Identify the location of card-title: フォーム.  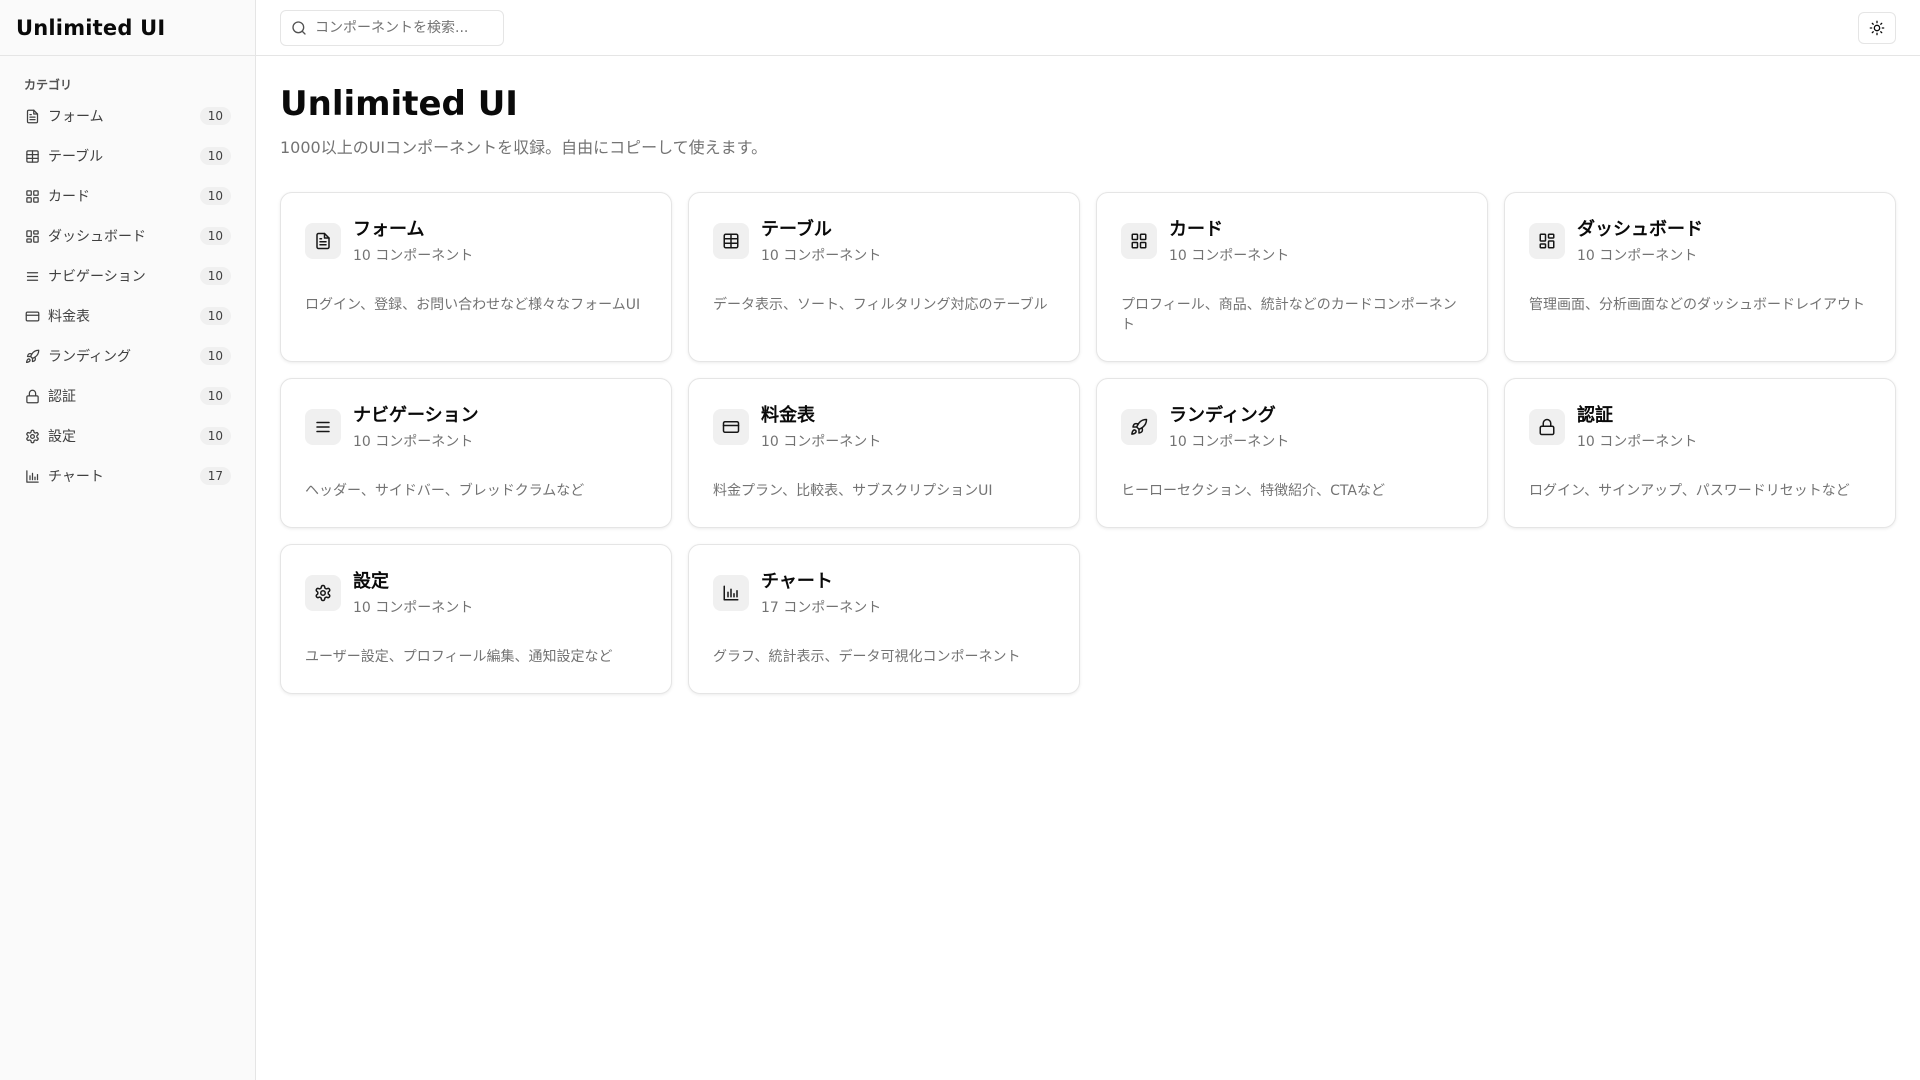
(389, 229).